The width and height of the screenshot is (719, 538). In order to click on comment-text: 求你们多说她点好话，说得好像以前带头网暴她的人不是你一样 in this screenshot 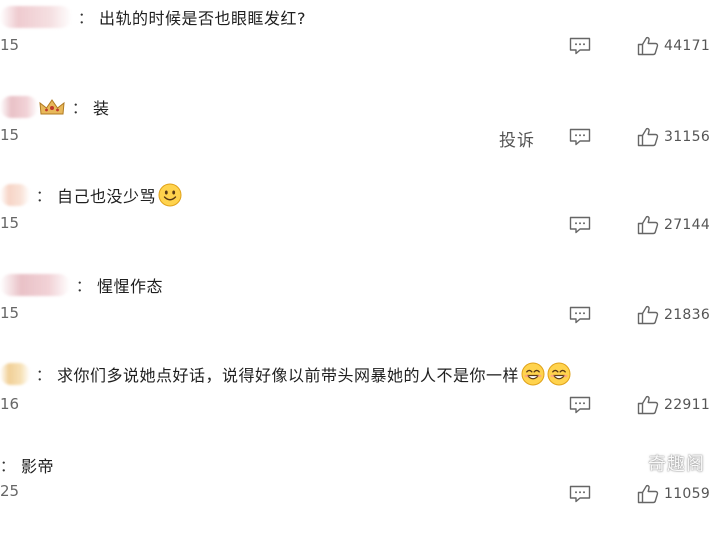, I will do `click(288, 375)`.